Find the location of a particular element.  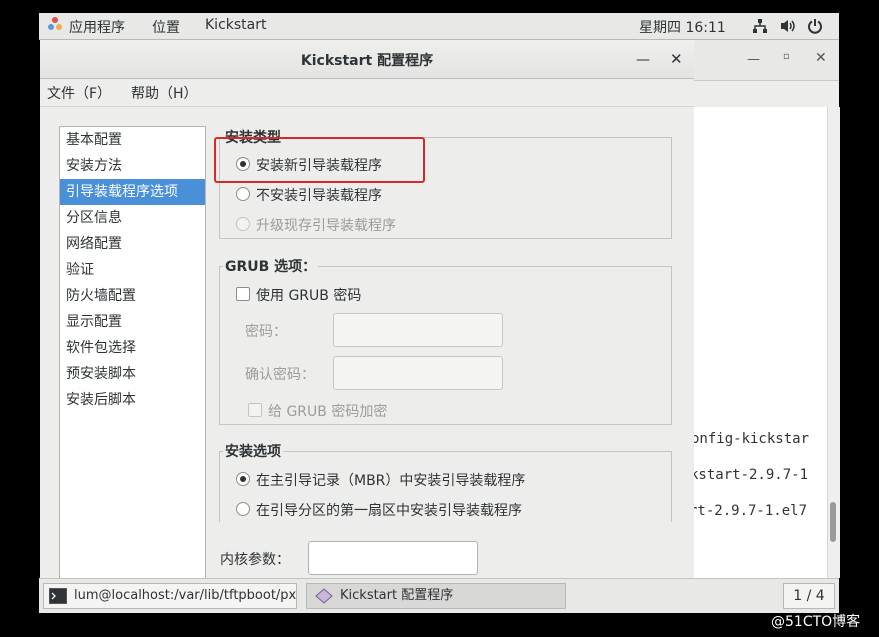

places-menu: 位置 is located at coordinates (166, 27).